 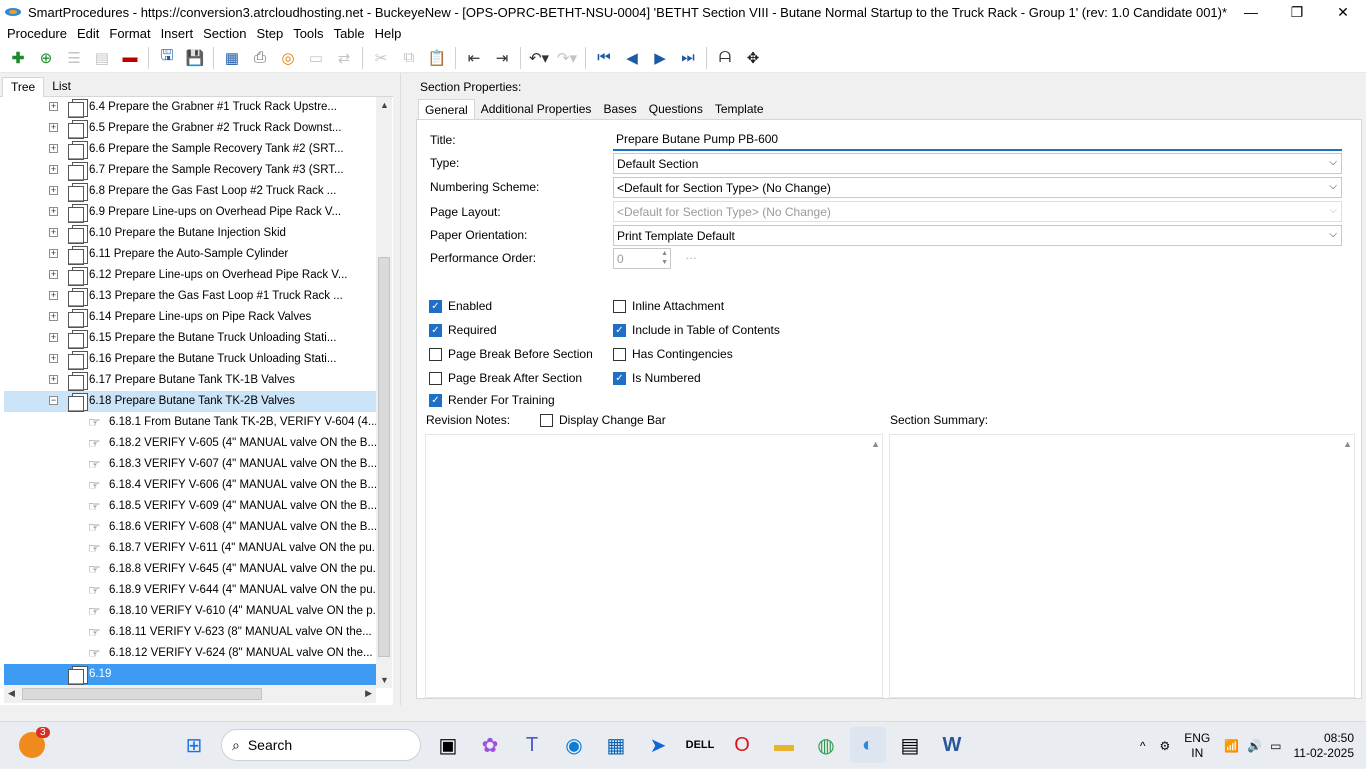 I want to click on store-icon: ▦, so click(x=616, y=745).